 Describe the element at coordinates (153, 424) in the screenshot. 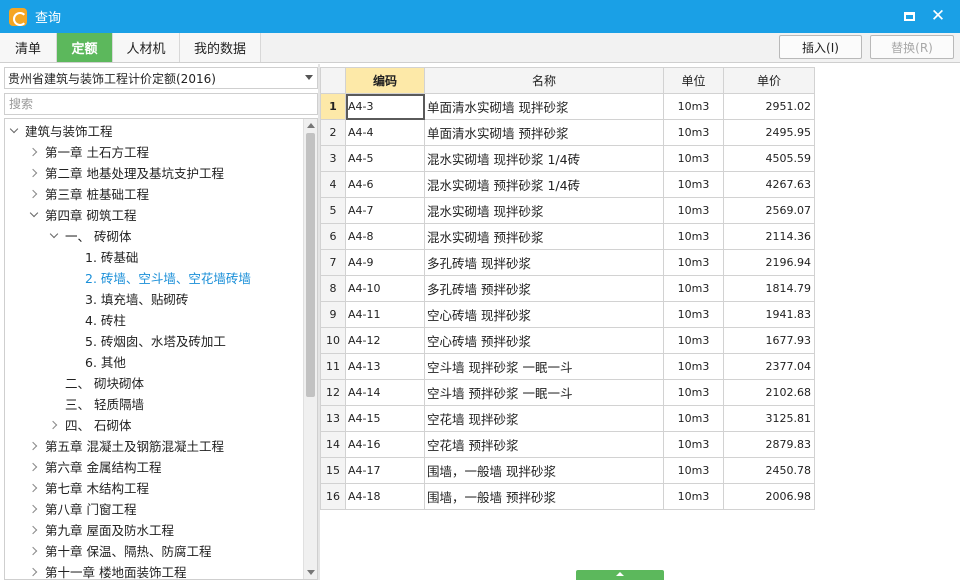

I see `tree-item: 四、 石砌体` at that location.